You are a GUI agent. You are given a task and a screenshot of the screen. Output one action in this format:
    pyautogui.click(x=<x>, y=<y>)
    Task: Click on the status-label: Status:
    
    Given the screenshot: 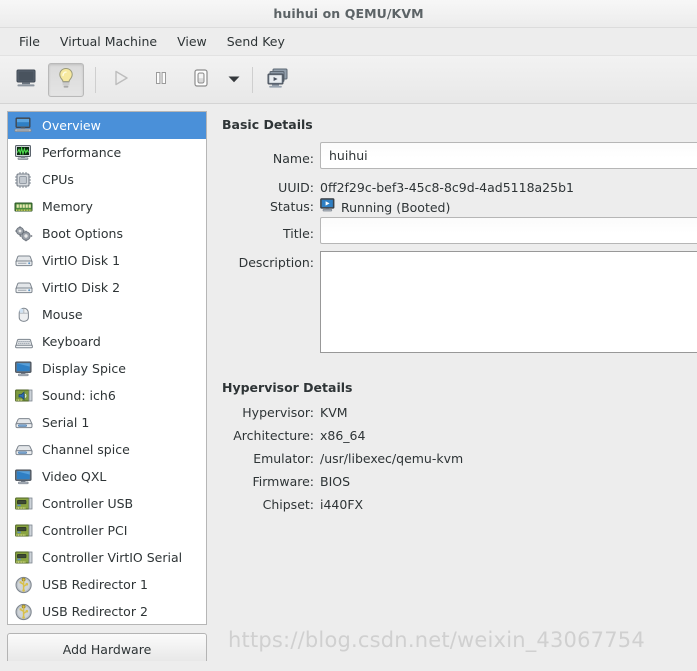 What is the action you would take?
    pyautogui.click(x=291, y=206)
    